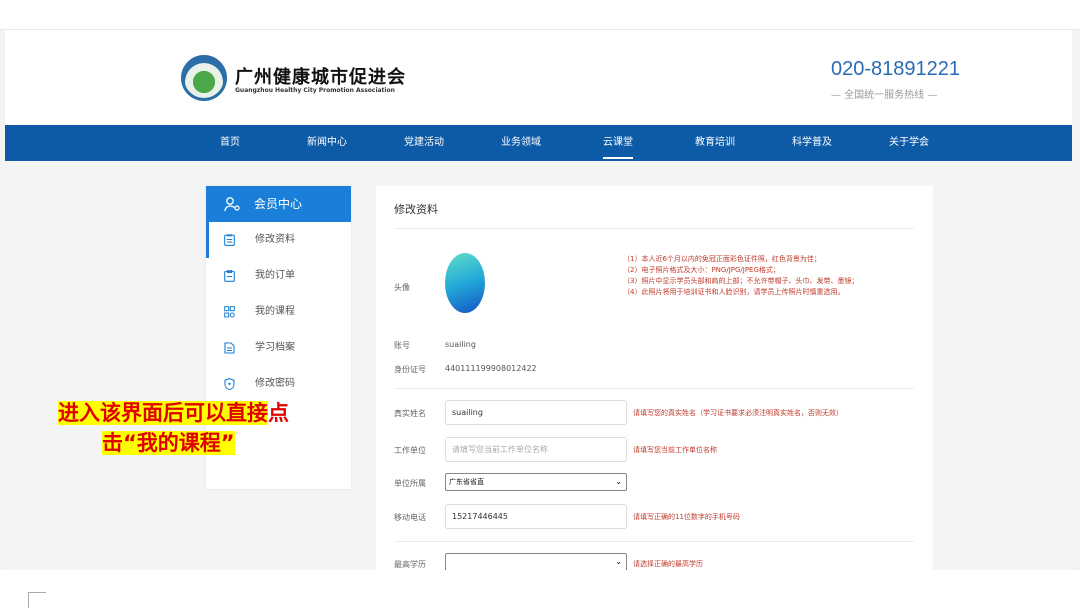 The image size is (1080, 608). Describe the element at coordinates (1076, 300) in the screenshot. I see `slide-right-margin` at that location.